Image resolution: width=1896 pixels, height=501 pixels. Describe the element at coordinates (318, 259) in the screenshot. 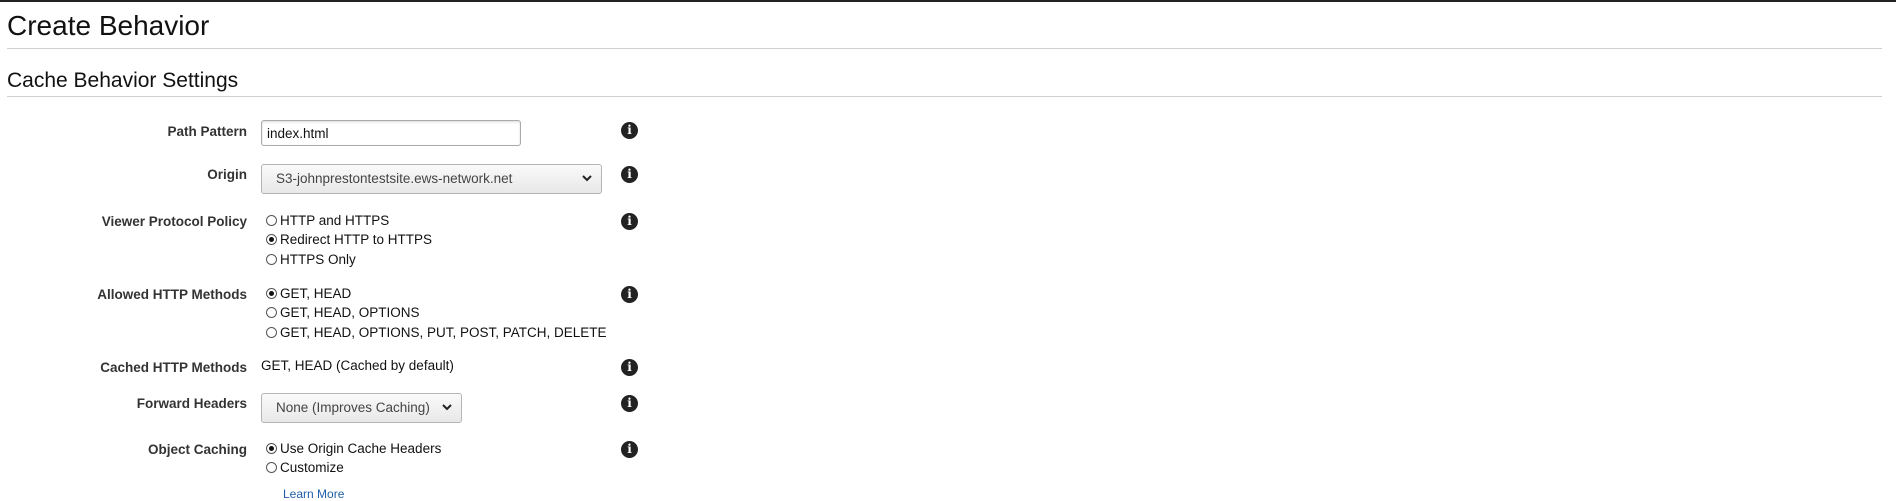

I see `radio-label: HTTPS Only` at that location.